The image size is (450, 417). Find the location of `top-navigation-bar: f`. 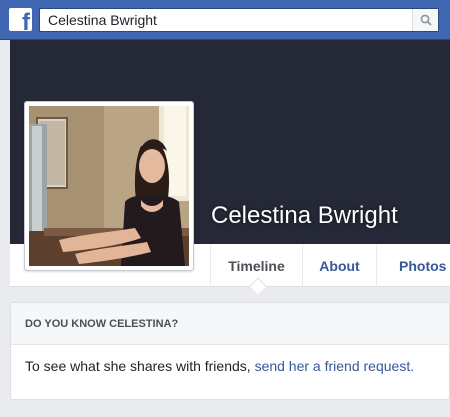

top-navigation-bar: f is located at coordinates (225, 20).